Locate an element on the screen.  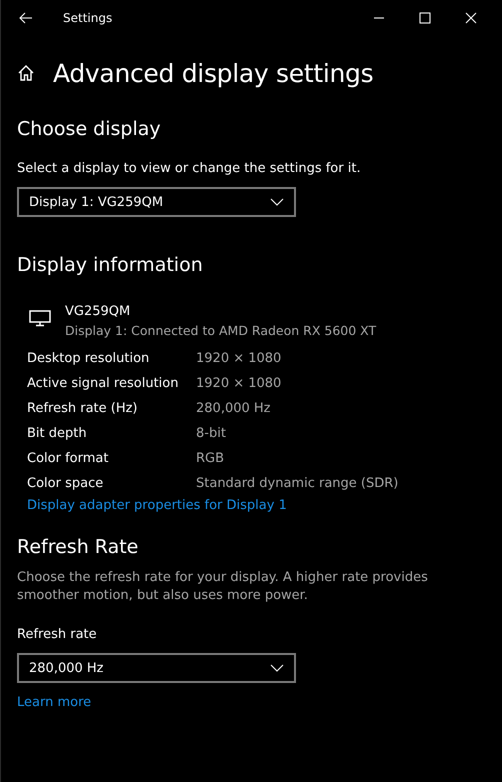
section-heading: Display information is located at coordinates (110, 265).